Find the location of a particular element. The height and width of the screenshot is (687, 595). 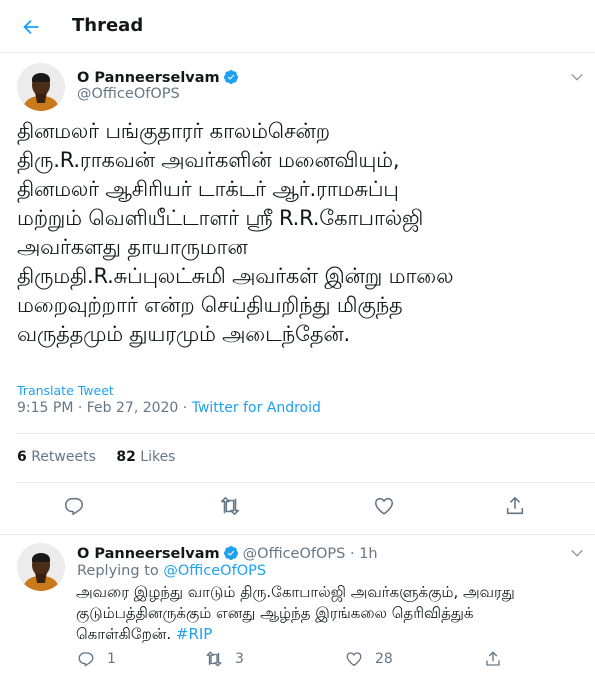

back-button is located at coordinates (31, 27).